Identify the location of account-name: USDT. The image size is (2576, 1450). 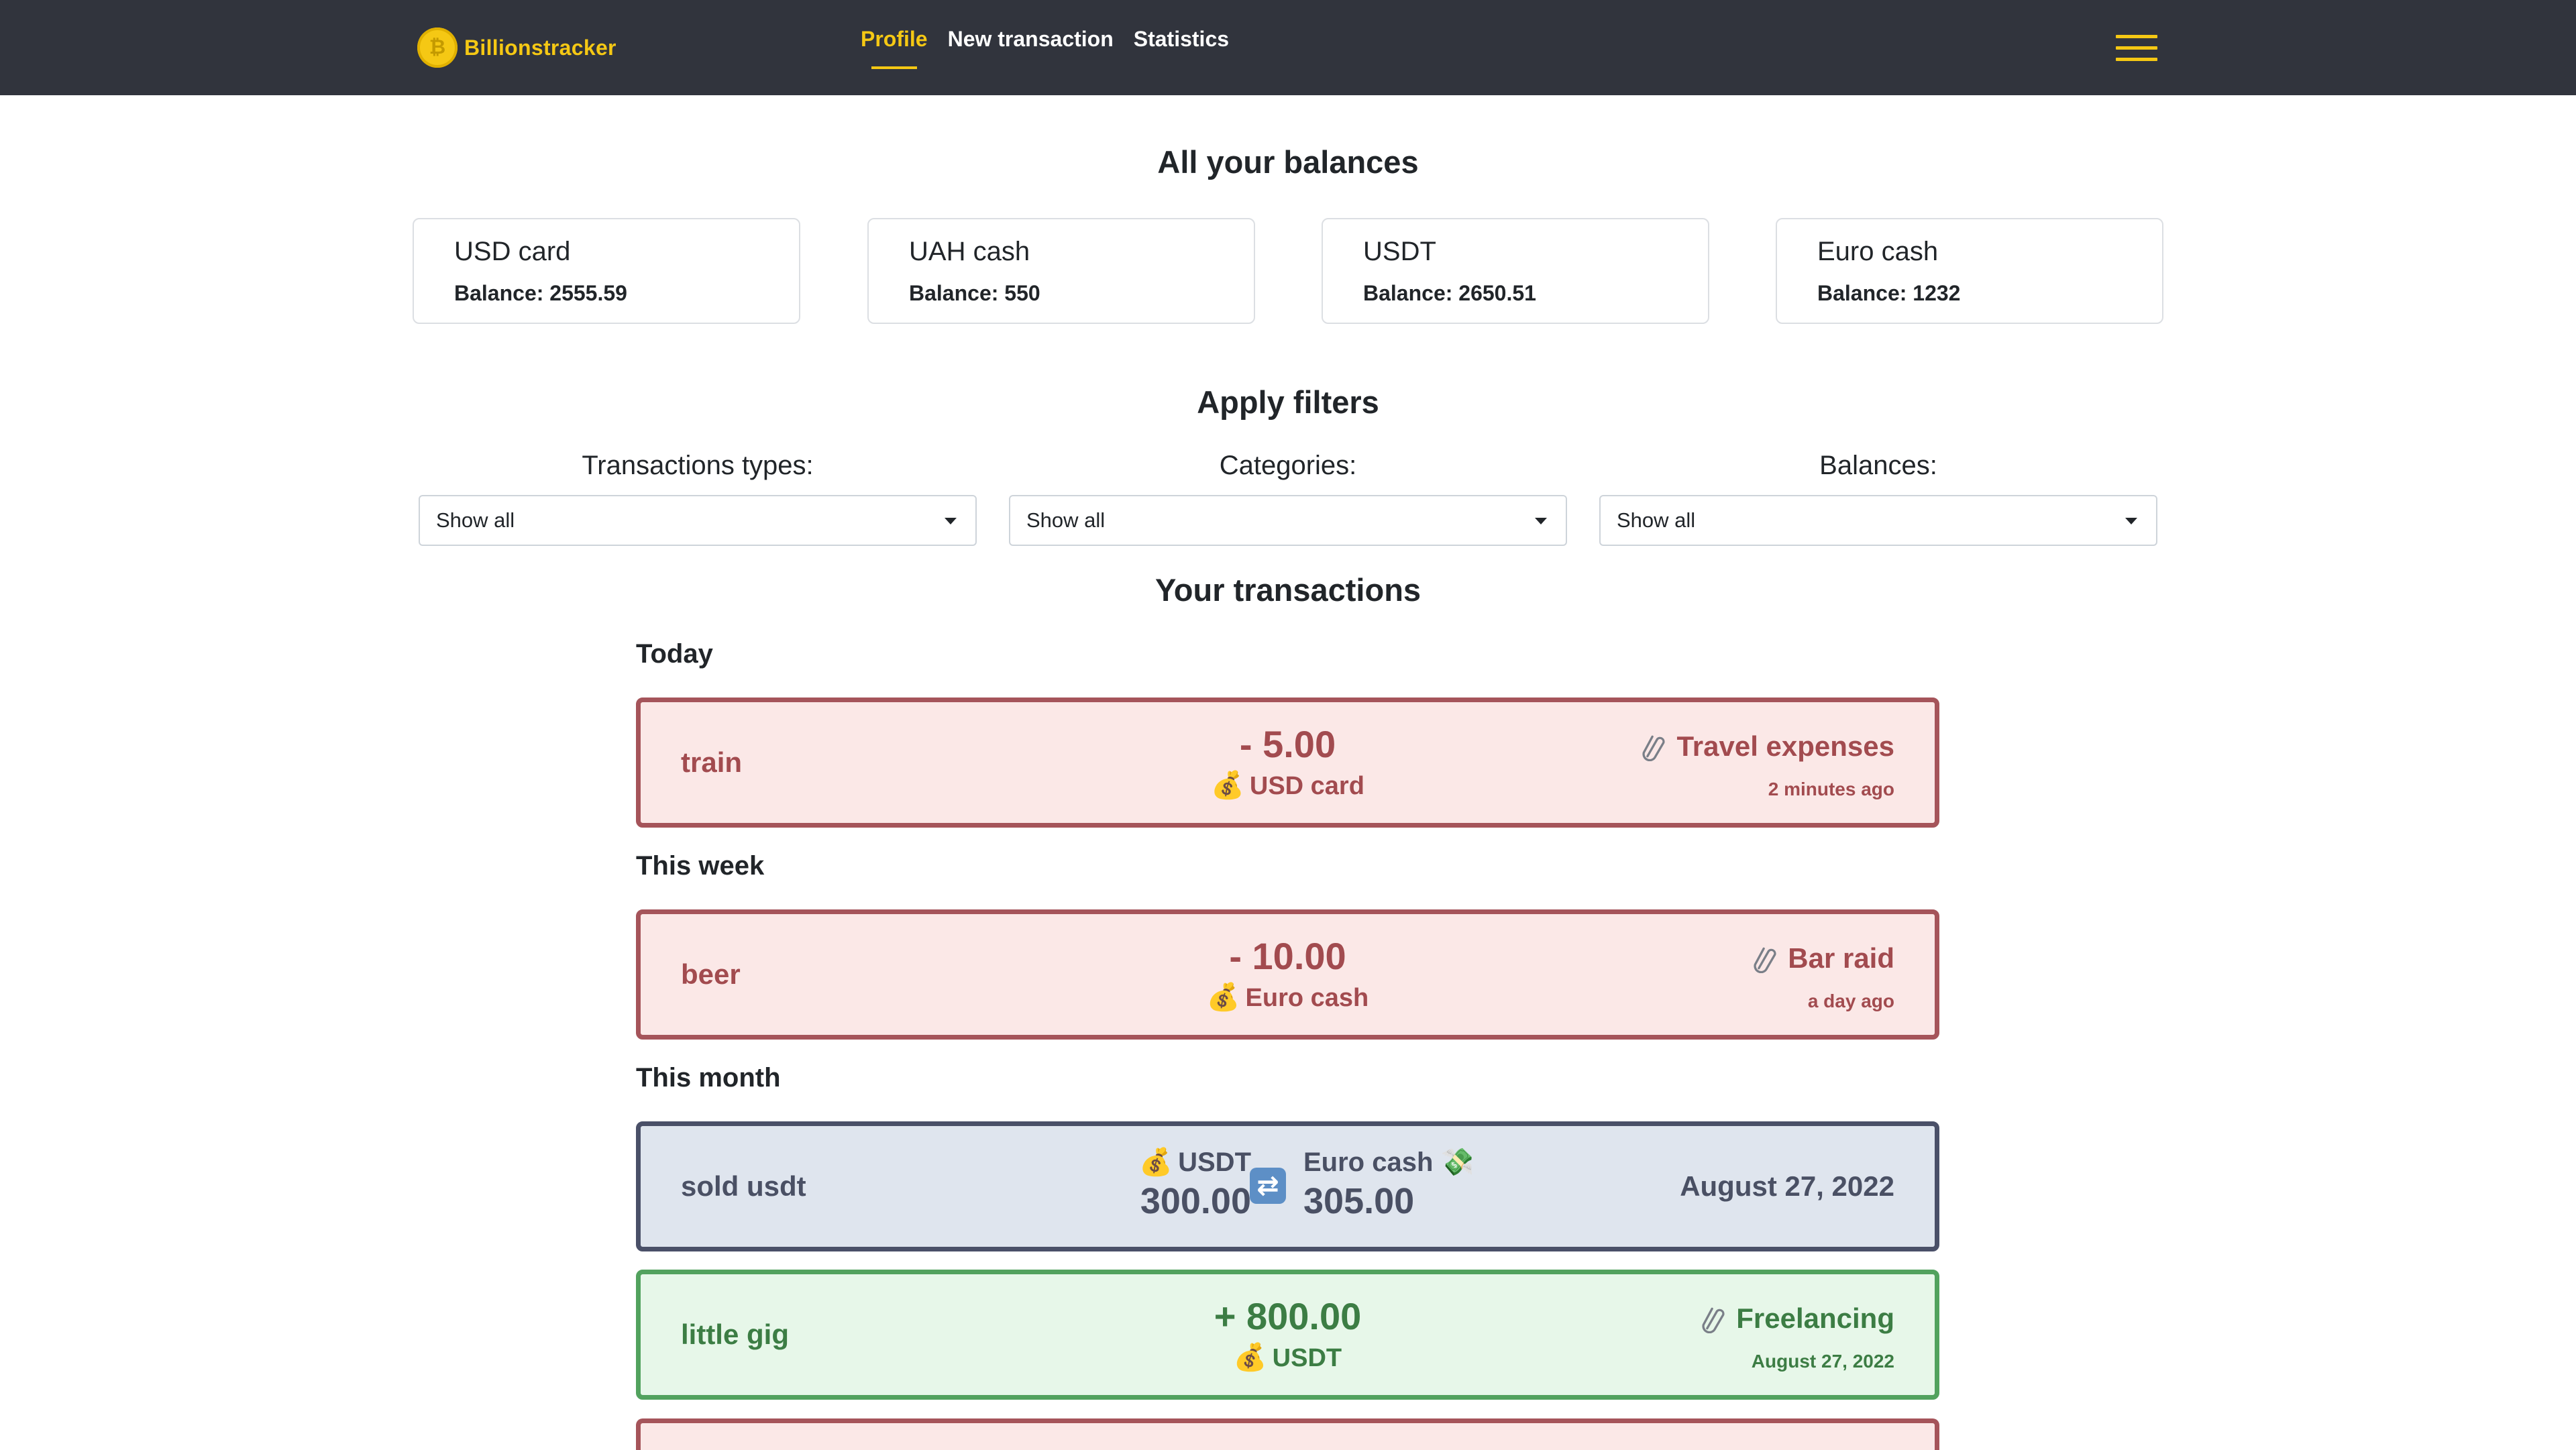
(1307, 1358).